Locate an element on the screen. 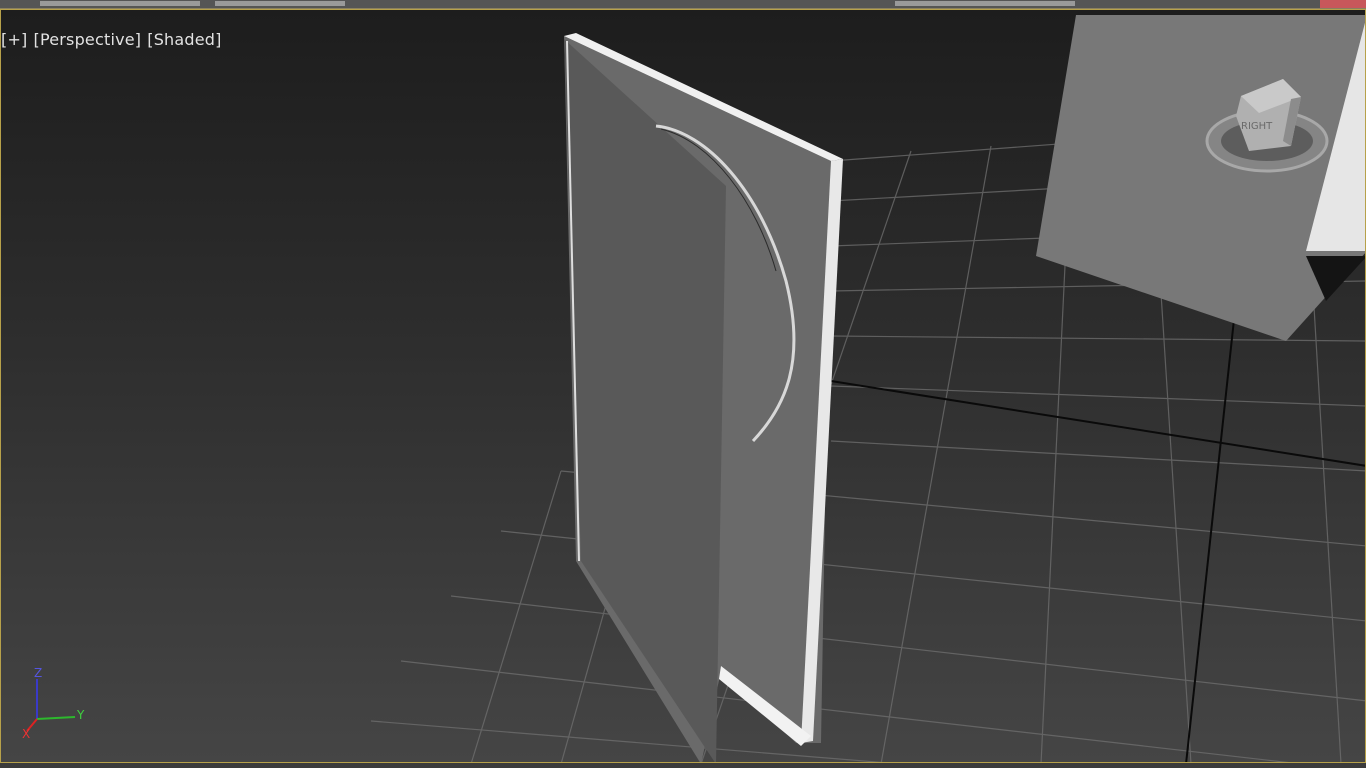  axis-y-label: Y is located at coordinates (80, 715).